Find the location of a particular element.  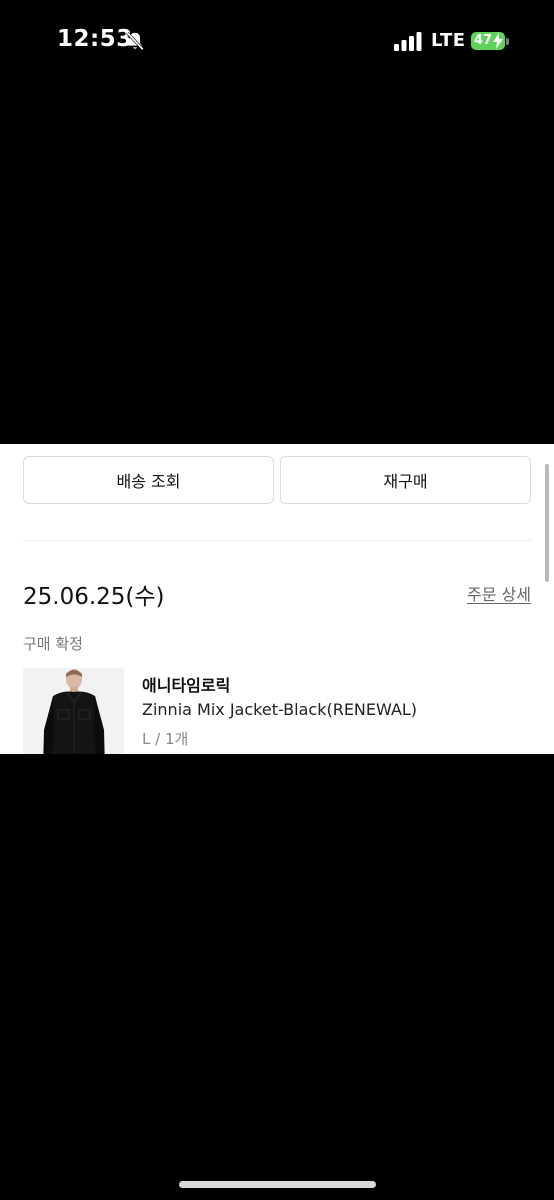

product-option: L / 1개 is located at coordinates (165, 739).